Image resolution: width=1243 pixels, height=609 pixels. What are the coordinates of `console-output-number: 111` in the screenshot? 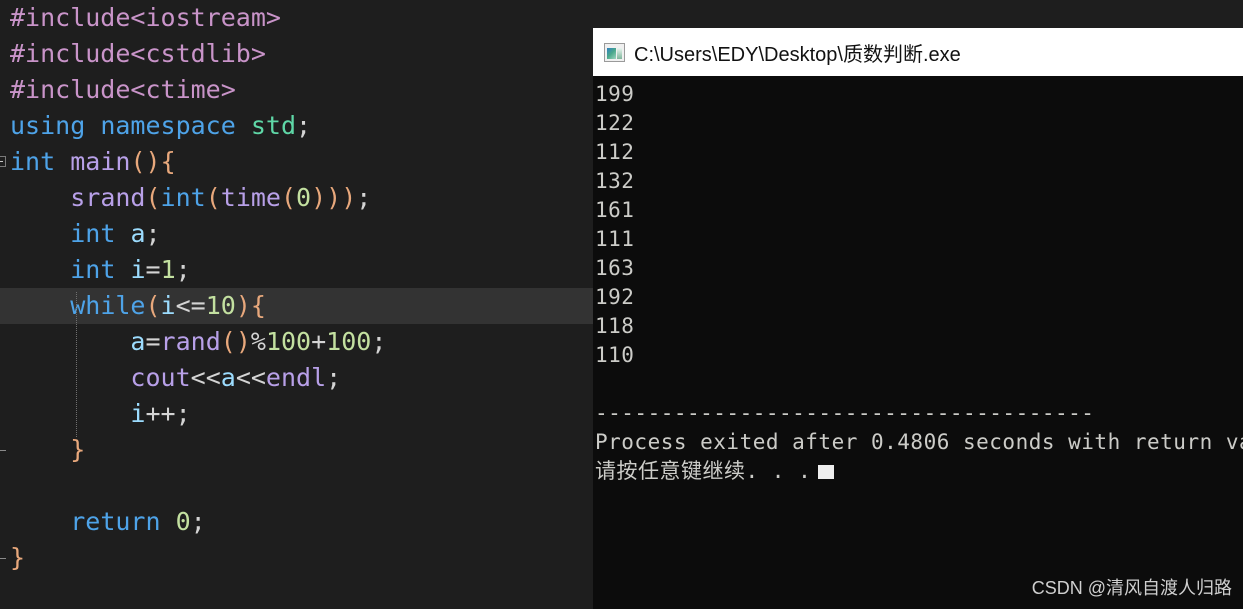 It's located at (615, 239).